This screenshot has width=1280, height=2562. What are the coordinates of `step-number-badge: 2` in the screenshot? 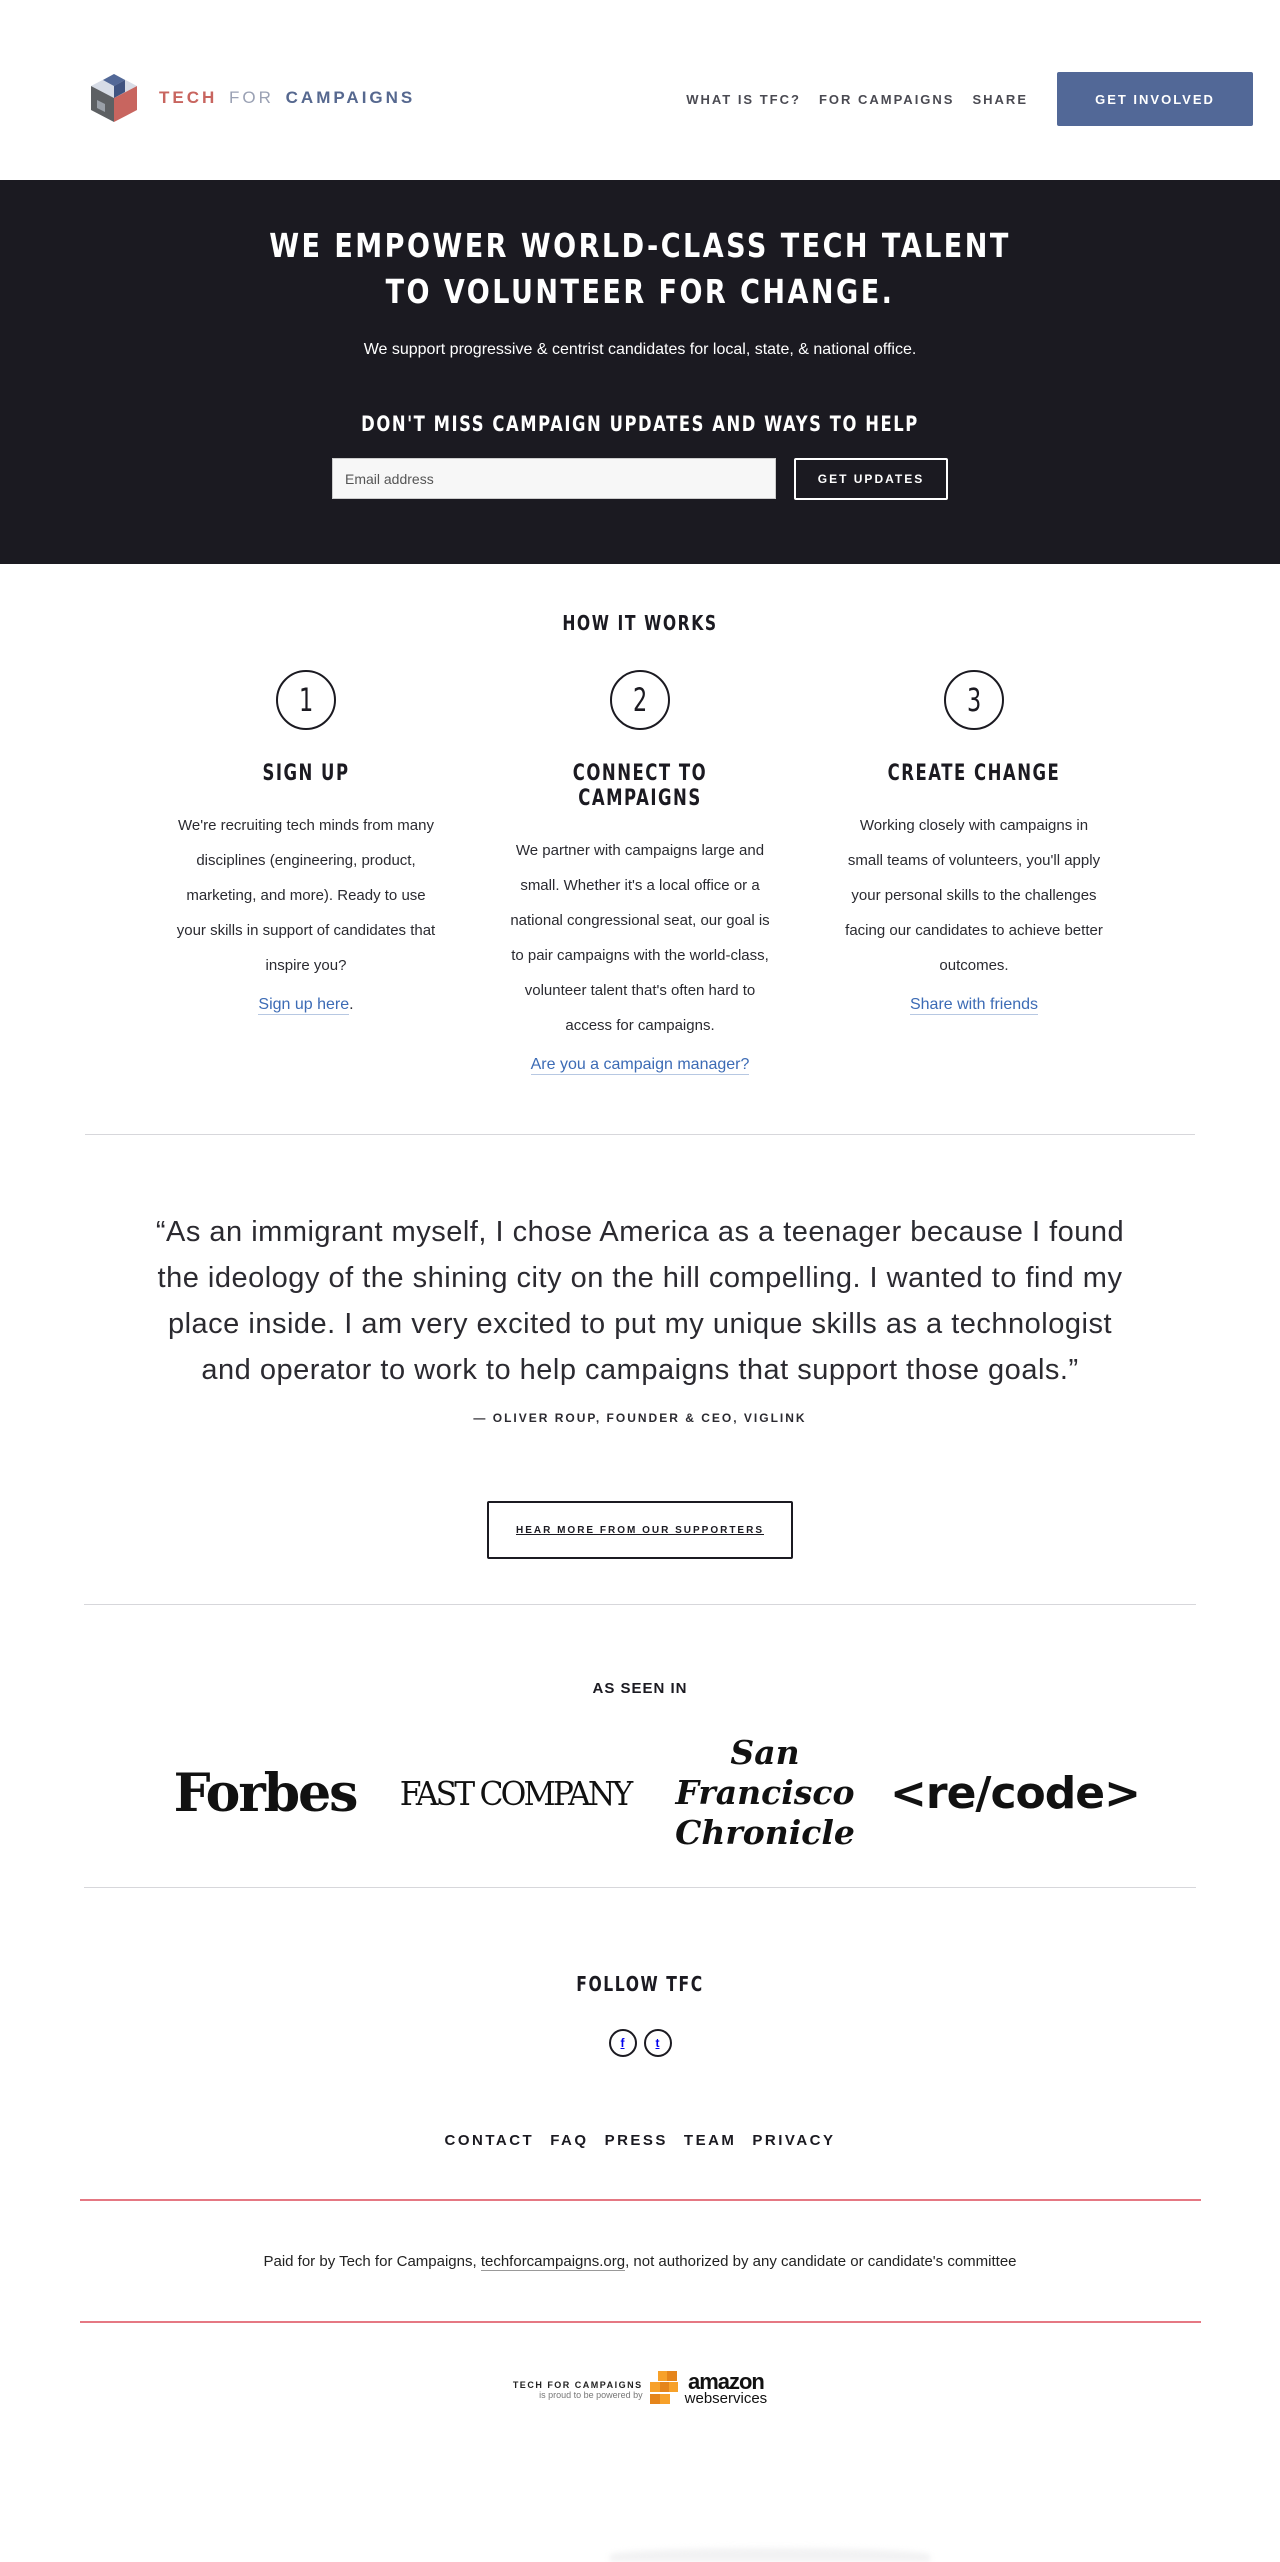 It's located at (640, 700).